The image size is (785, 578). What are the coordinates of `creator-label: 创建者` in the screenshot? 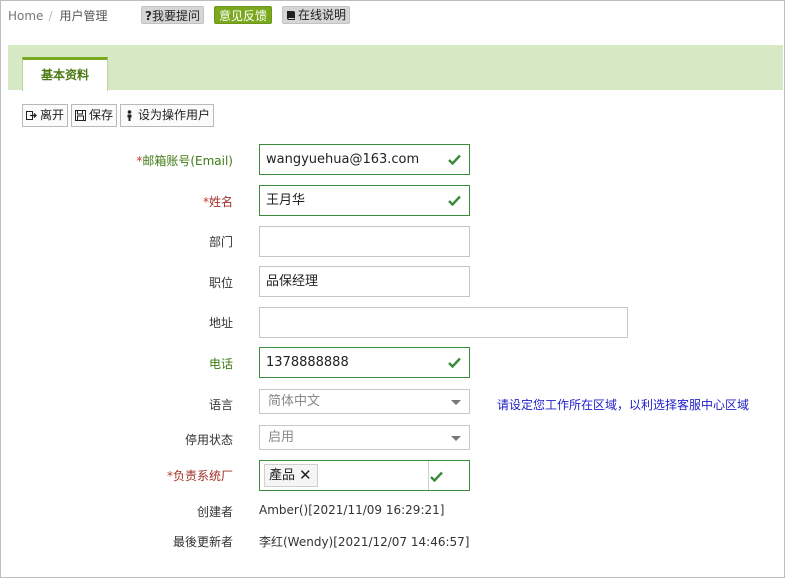 It's located at (214, 512).